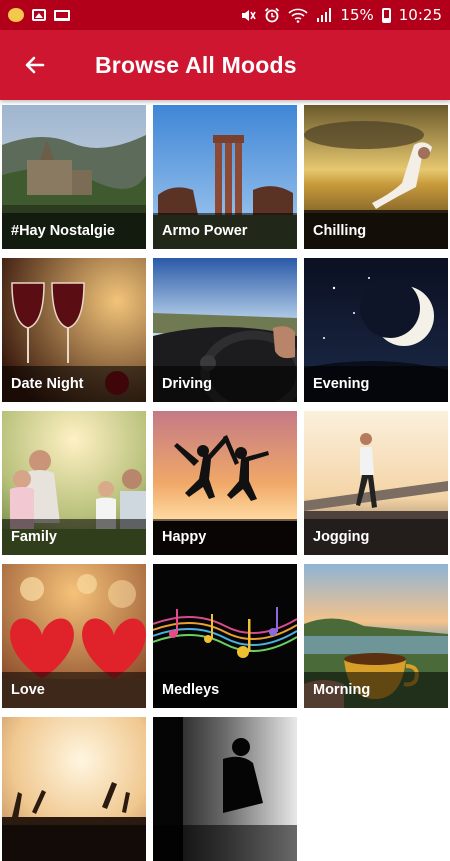  Describe the element at coordinates (74, 537) in the screenshot. I see `mood-label-bar: Family` at that location.